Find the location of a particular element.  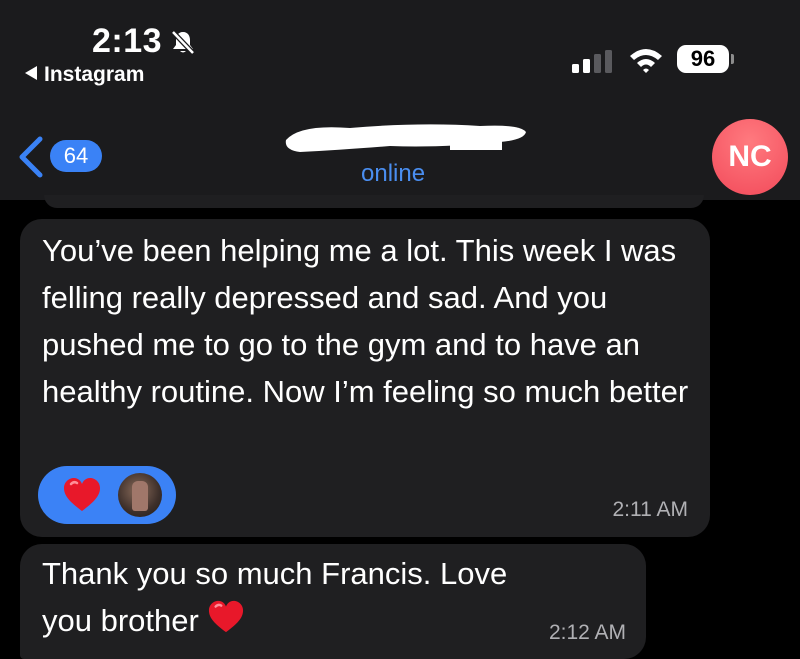

cellular-signal-icon is located at coordinates (594, 64).